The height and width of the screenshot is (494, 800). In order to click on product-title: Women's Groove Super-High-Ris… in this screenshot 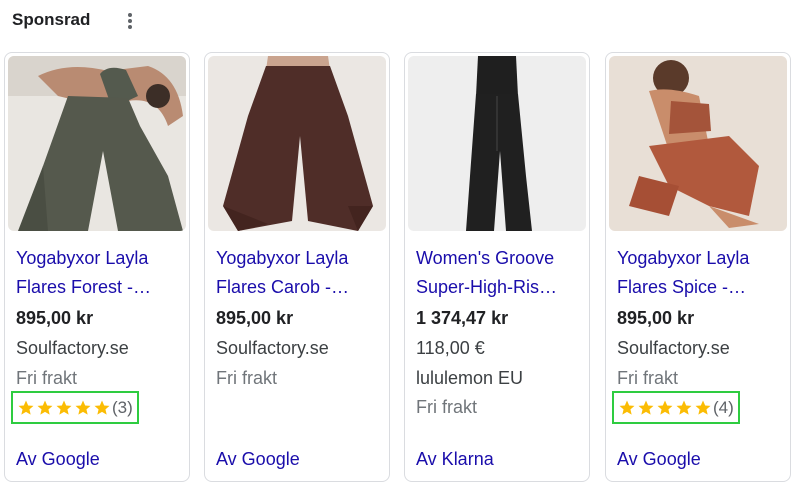, I will do `click(499, 273)`.